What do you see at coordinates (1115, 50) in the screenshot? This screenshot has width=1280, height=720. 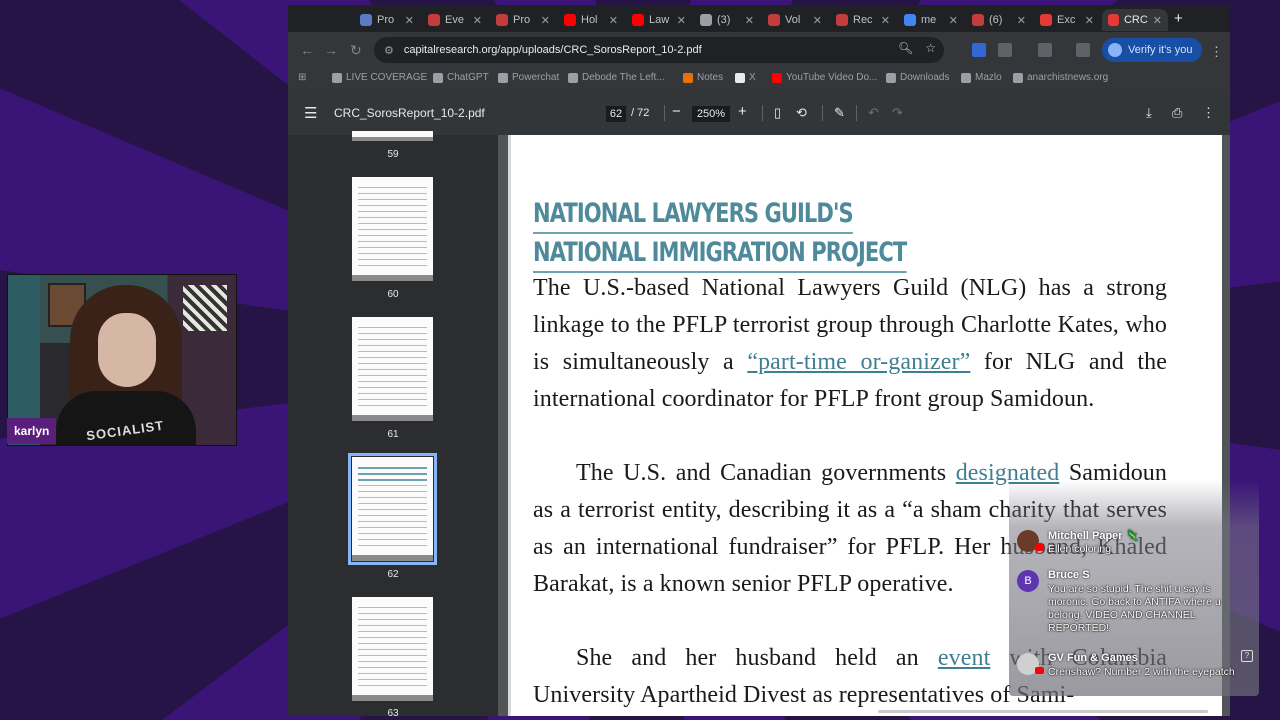 I see `profile-avatar-icon` at bounding box center [1115, 50].